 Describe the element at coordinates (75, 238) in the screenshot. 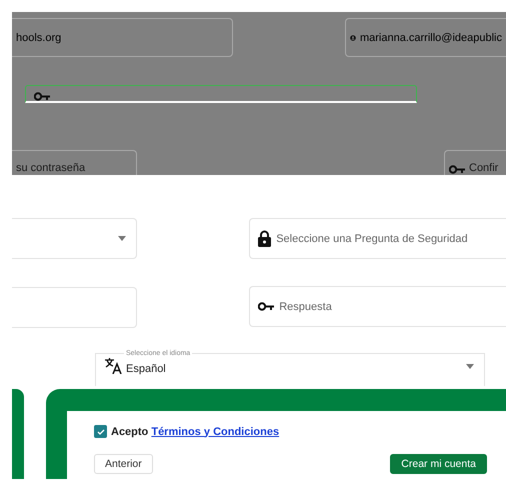

I see `select-field` at that location.